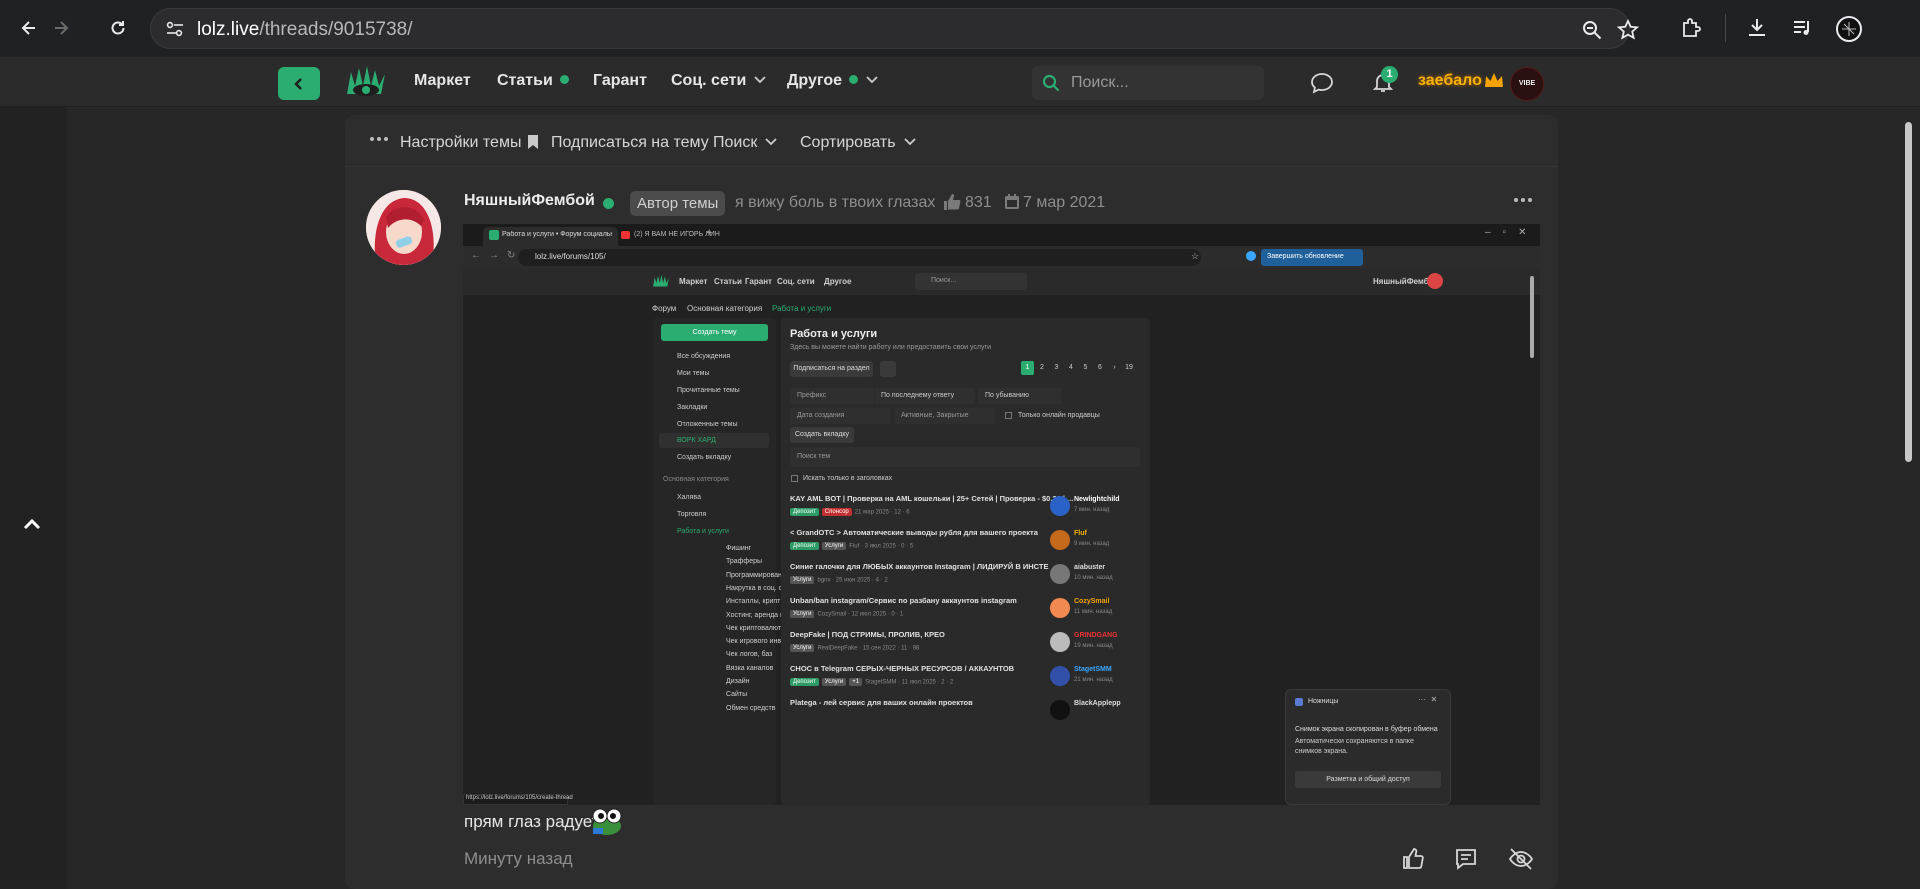 This screenshot has width=1920, height=889. I want to click on thread-settings-link: Настройки темы, so click(460, 143).